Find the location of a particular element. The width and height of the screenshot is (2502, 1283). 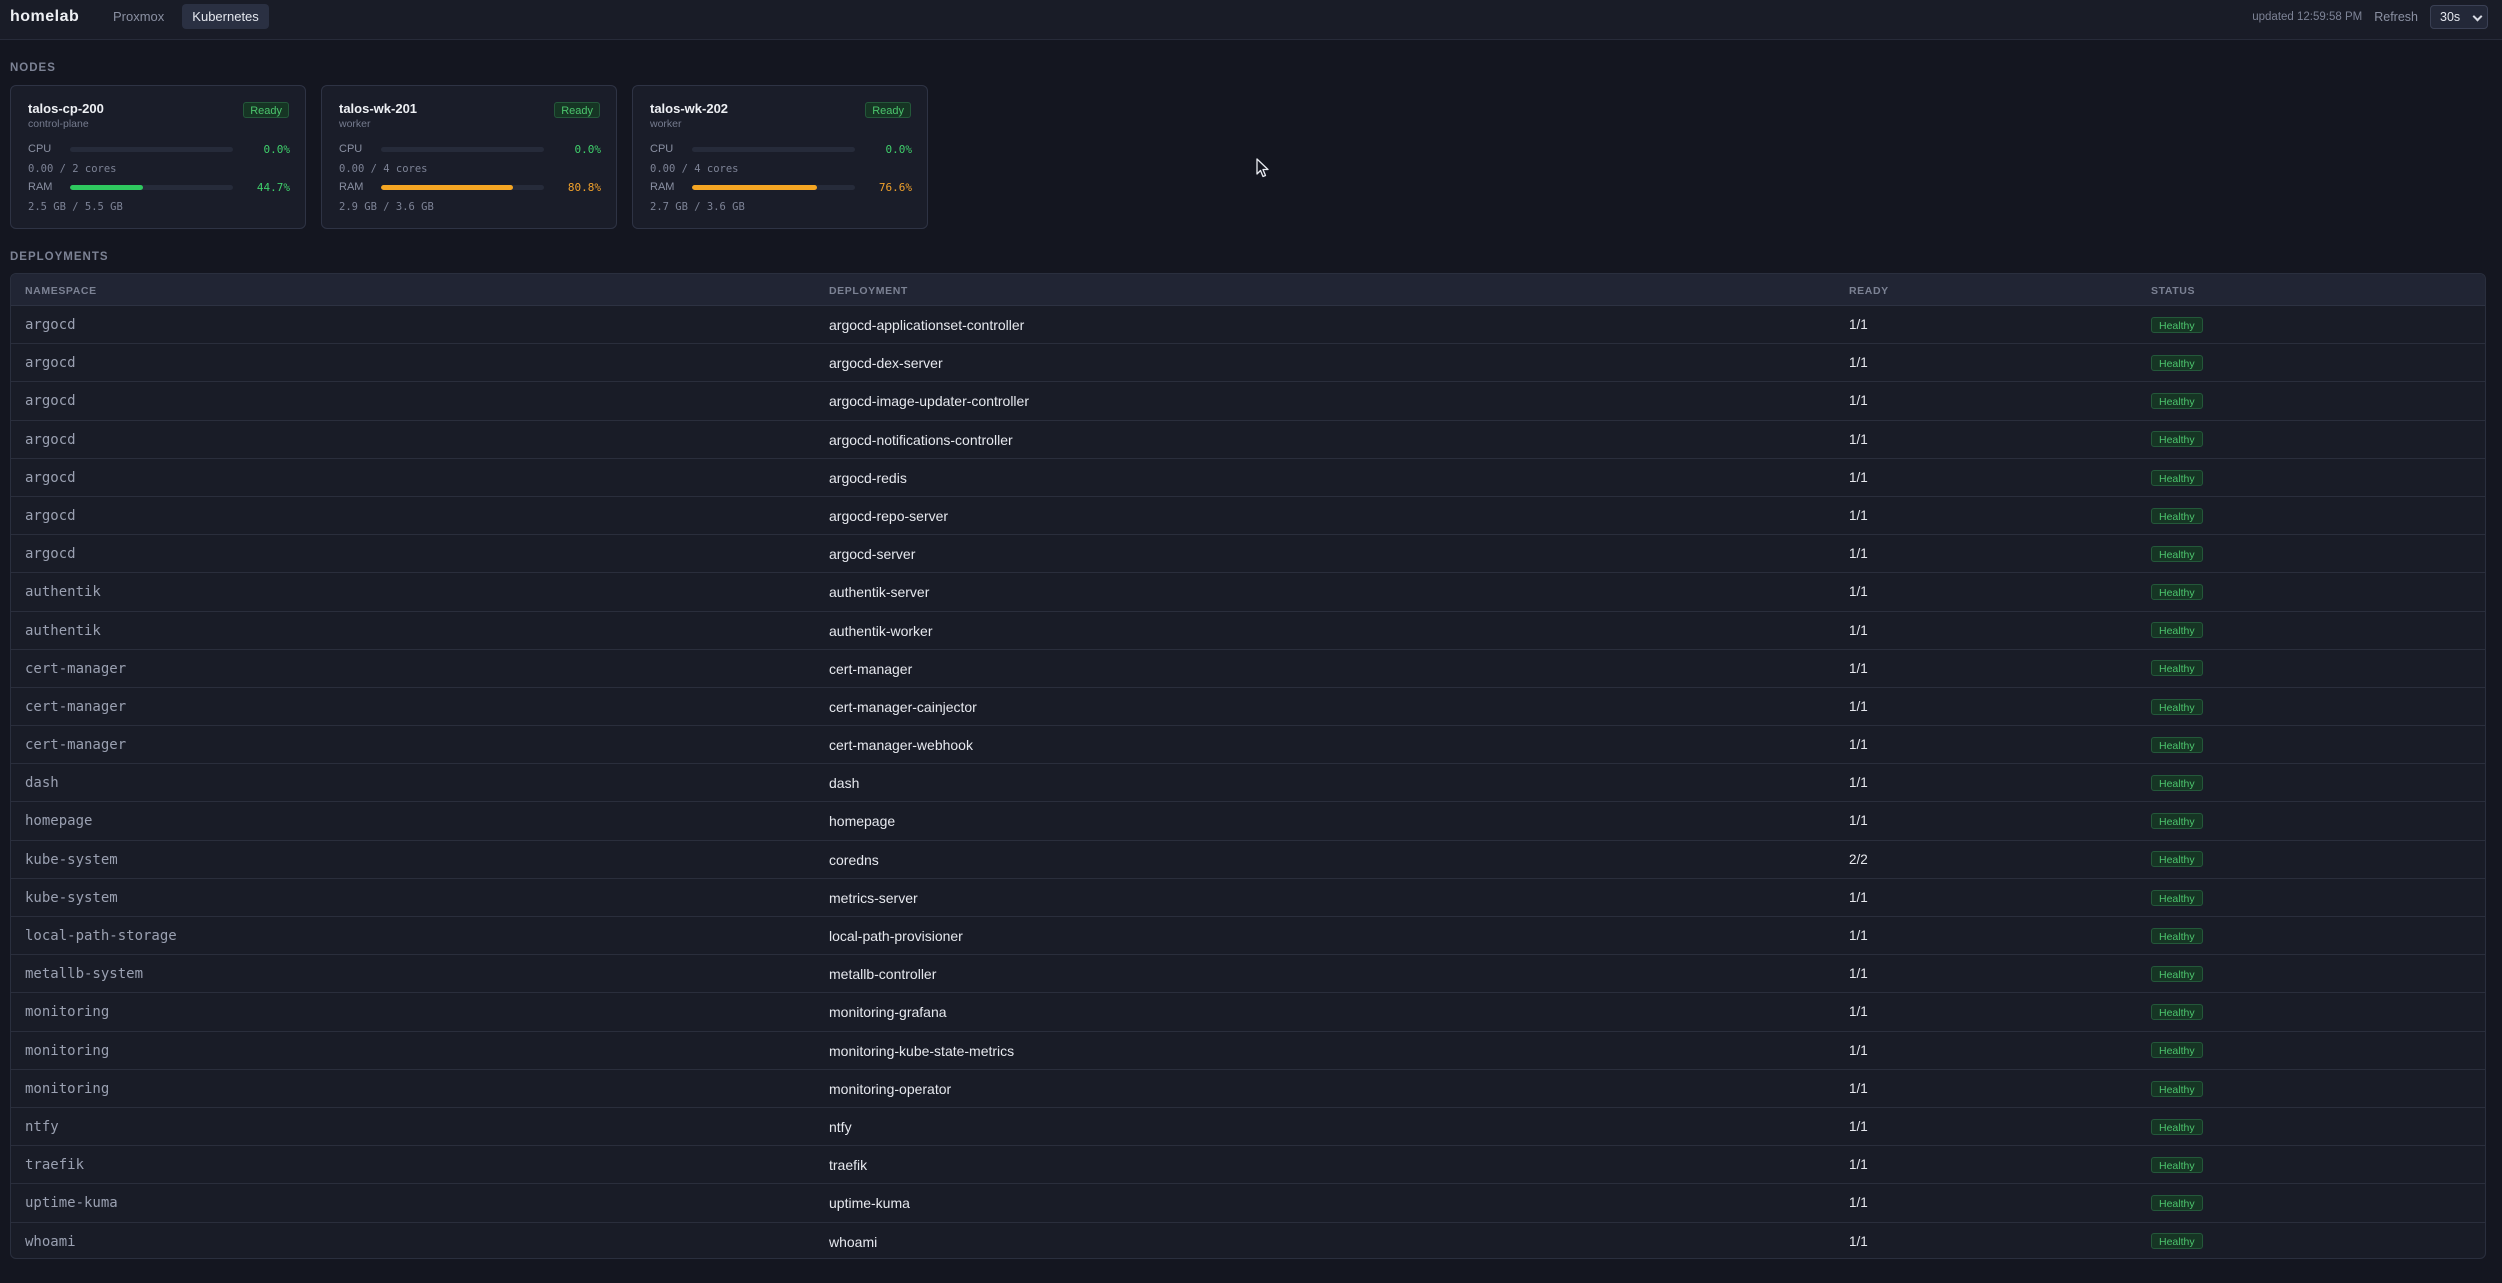

column-header-namespace: NAMESPACE is located at coordinates (61, 291).